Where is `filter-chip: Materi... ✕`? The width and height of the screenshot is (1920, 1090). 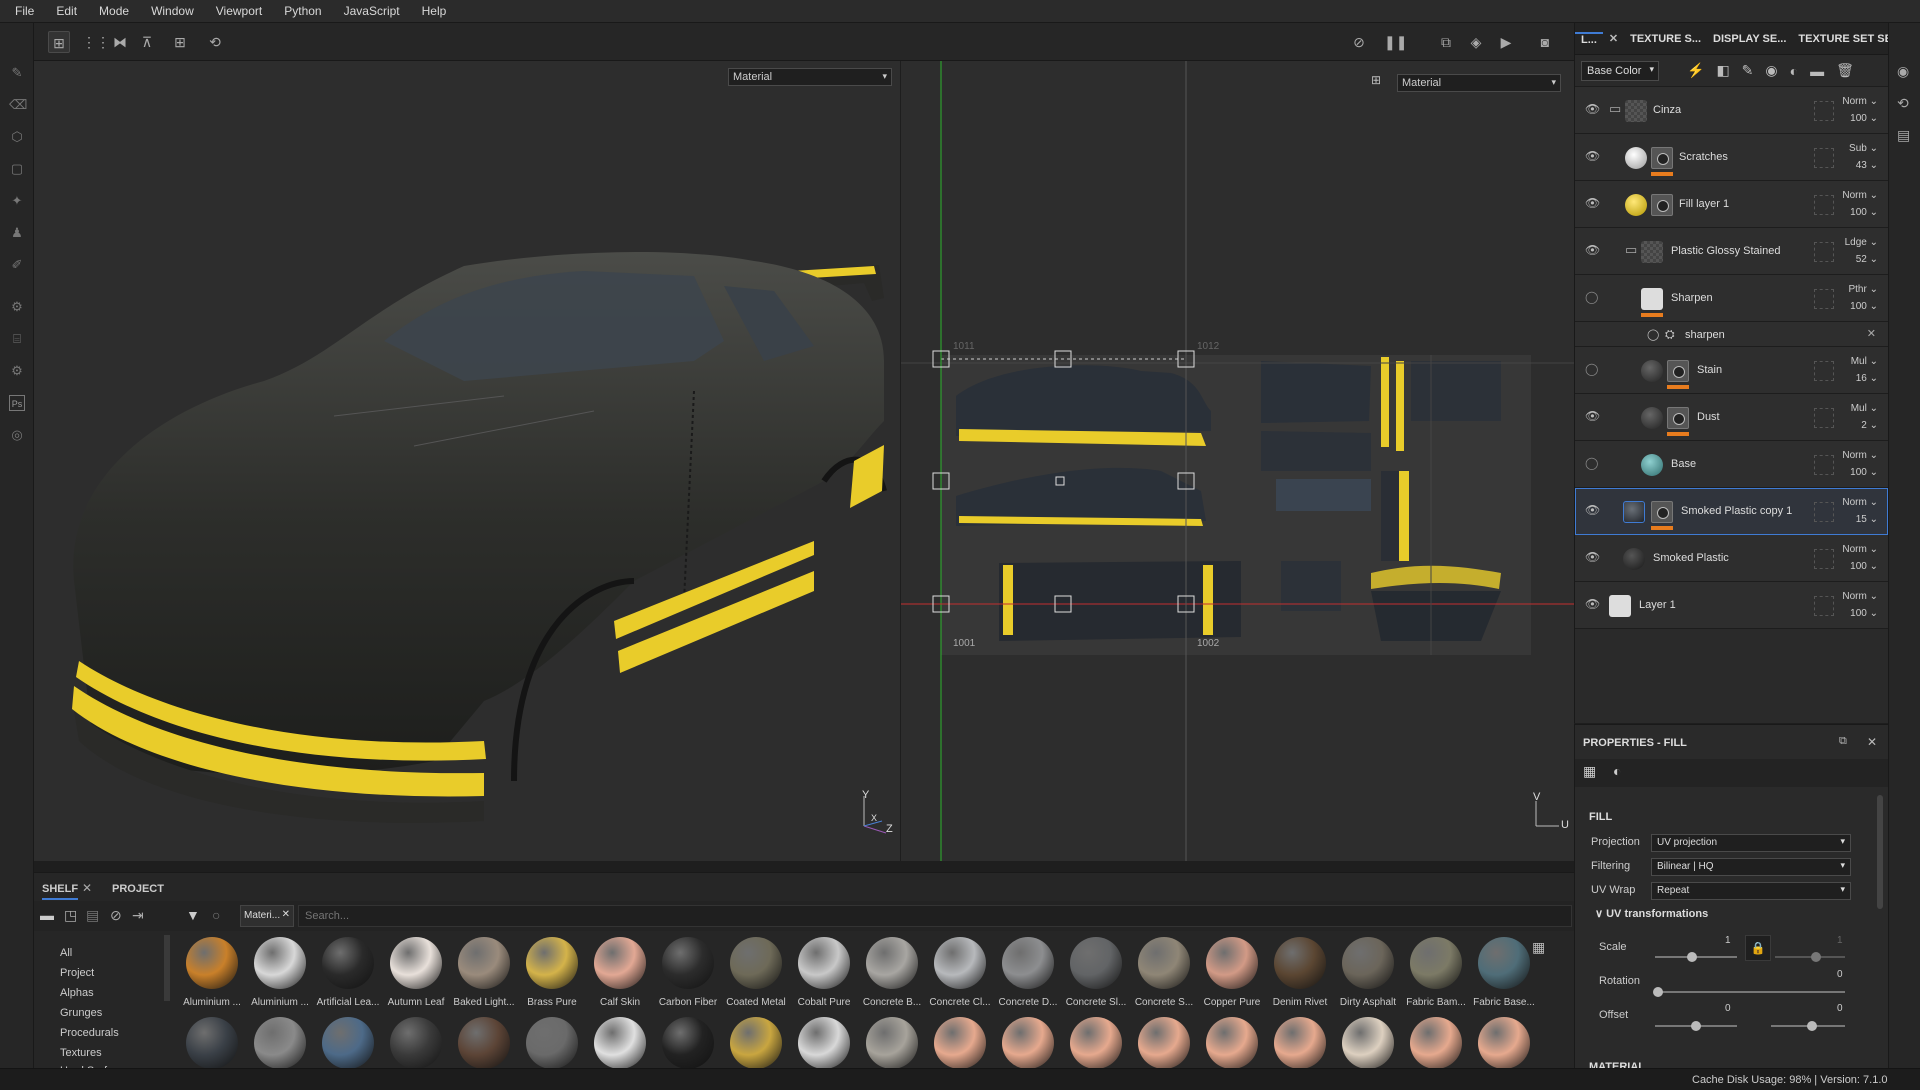
filter-chip: Materi... ✕ is located at coordinates (267, 916).